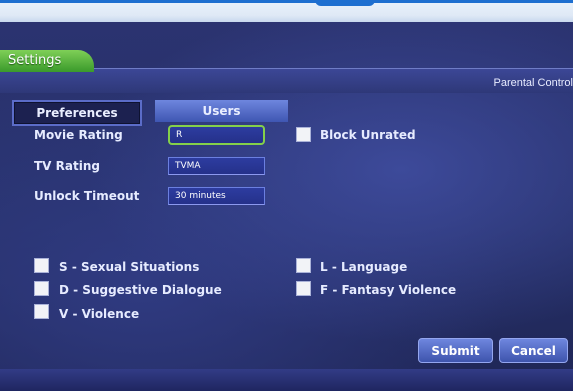  What do you see at coordinates (35, 60) in the screenshot?
I see `settings-tab-label: Settings` at bounding box center [35, 60].